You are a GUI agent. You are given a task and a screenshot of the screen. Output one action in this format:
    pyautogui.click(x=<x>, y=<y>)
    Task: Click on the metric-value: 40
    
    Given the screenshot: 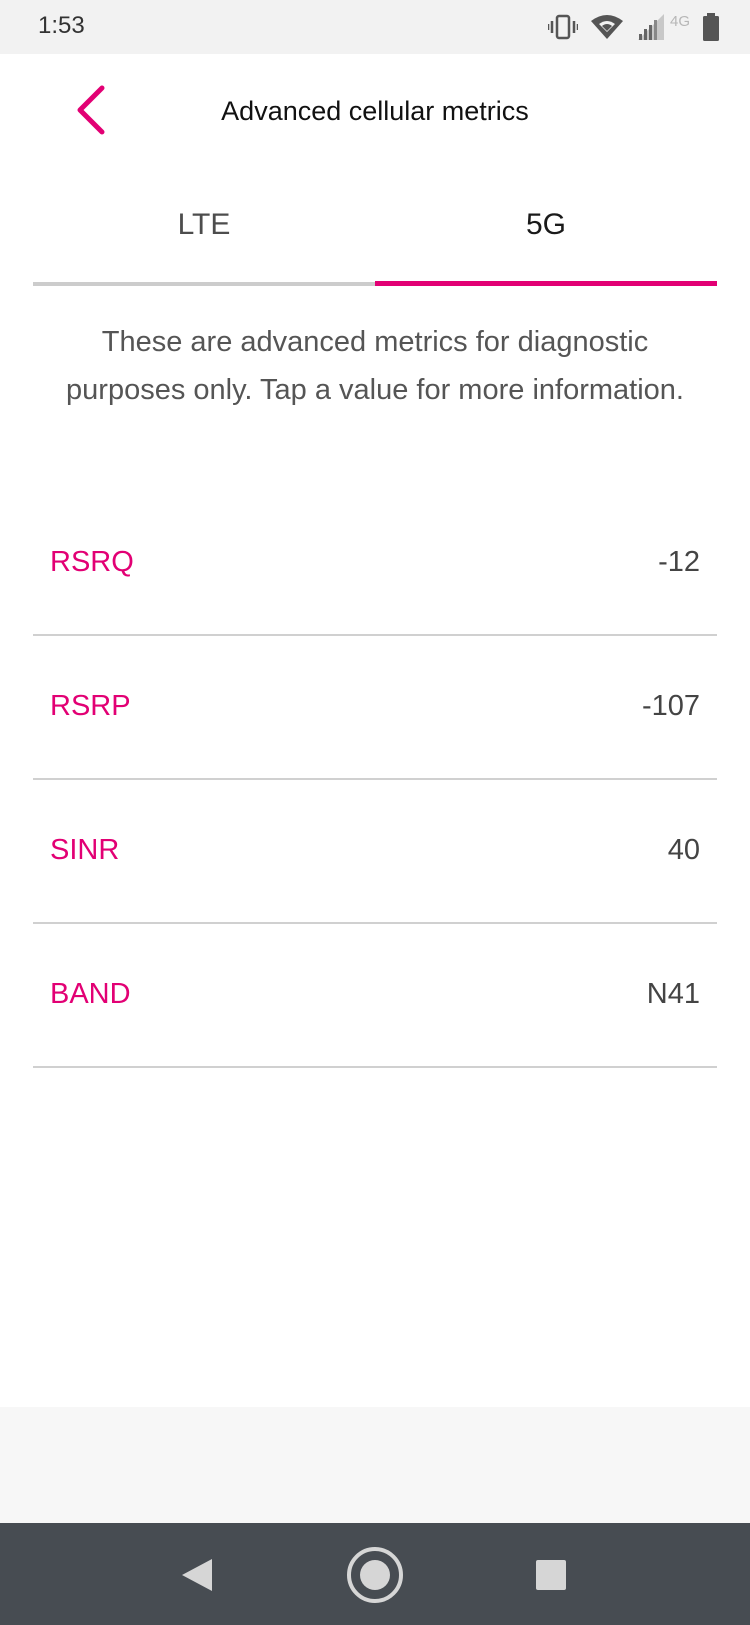 What is the action you would take?
    pyautogui.click(x=684, y=850)
    